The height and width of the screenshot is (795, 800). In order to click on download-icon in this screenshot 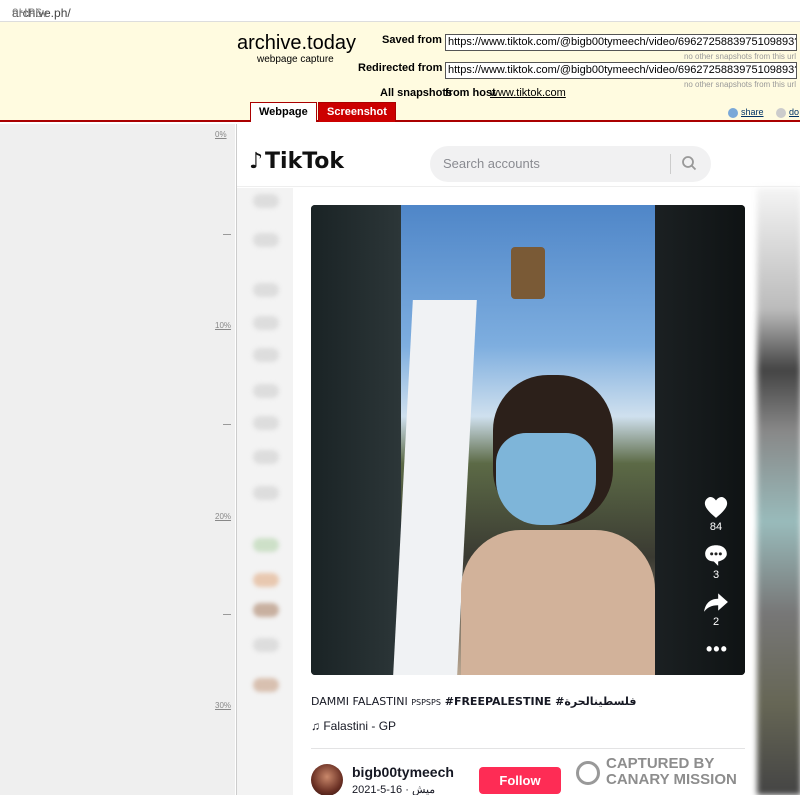, I will do `click(781, 112)`.